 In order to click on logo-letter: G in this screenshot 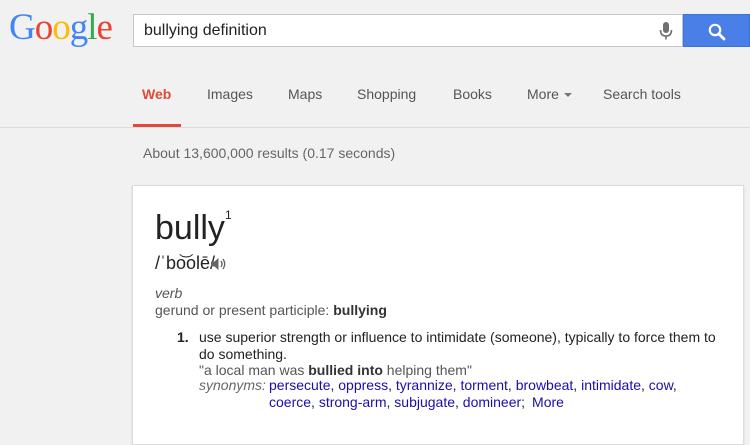, I will do `click(22, 27)`.